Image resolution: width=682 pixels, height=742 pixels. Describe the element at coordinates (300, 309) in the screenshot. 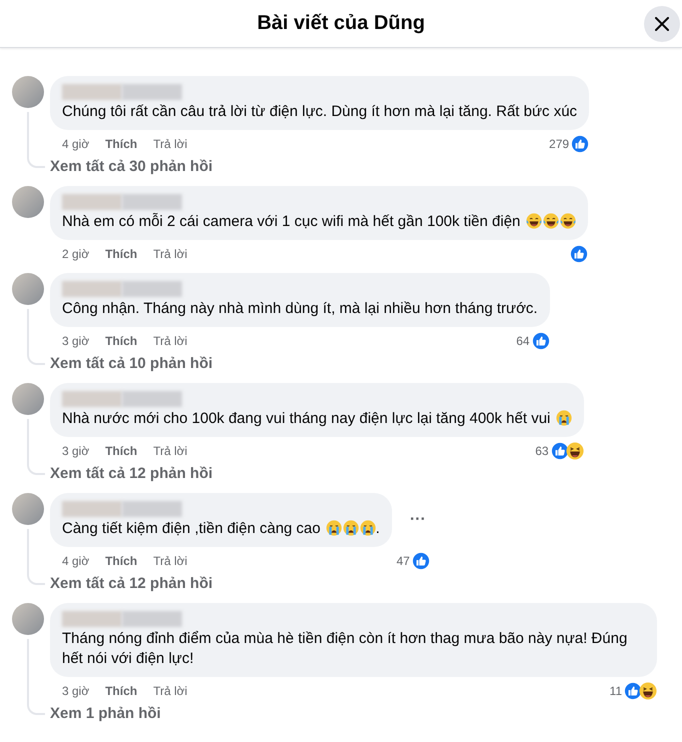

I see `comment-text: Công nhận. Tháng này nhà mình dùng ít, mà lại nhiều hơn tháng trước.` at that location.